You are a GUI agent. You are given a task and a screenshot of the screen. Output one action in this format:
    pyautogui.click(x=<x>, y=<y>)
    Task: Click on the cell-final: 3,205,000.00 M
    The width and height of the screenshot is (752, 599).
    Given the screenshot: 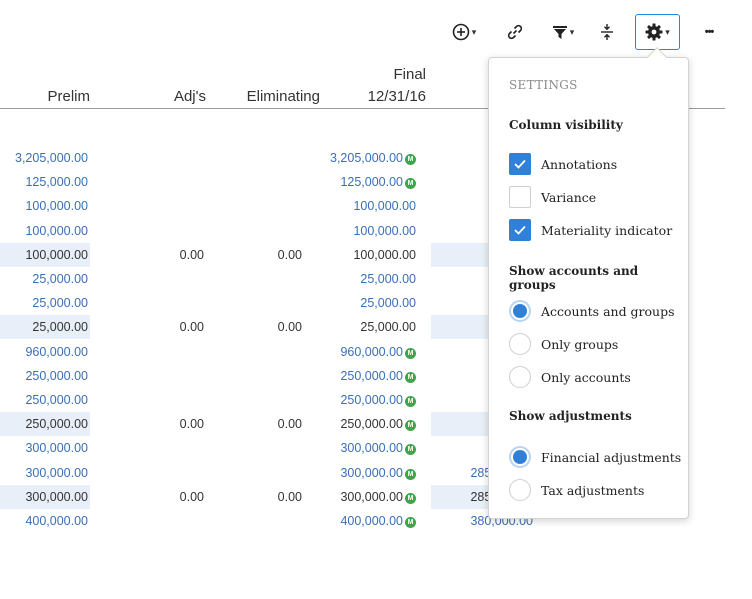 What is the action you would take?
    pyautogui.click(x=365, y=158)
    